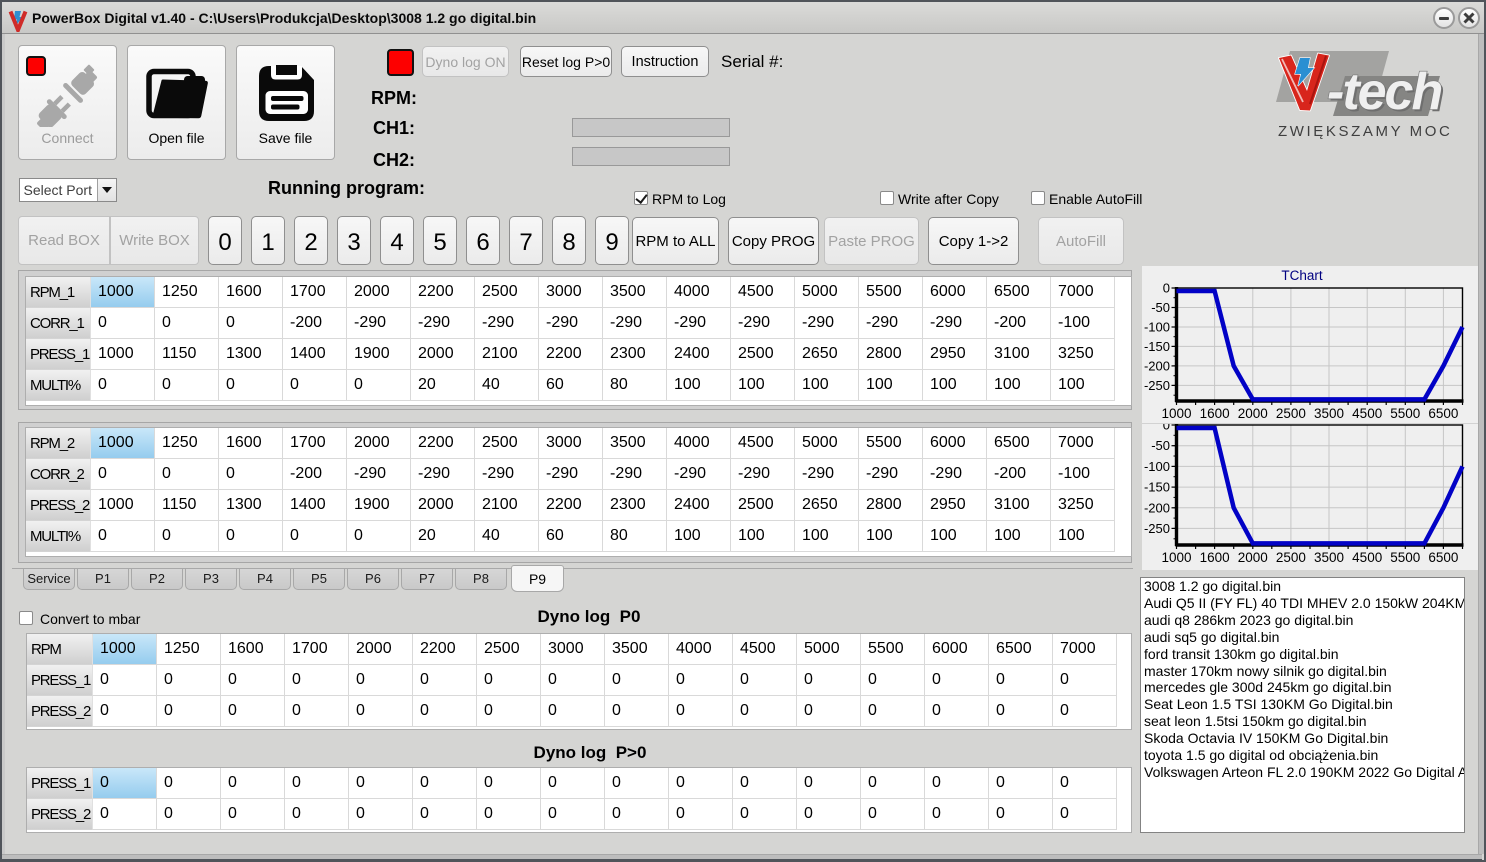  I want to click on svg-text: ZWIĘKSZAMY MOC, so click(1365, 131).